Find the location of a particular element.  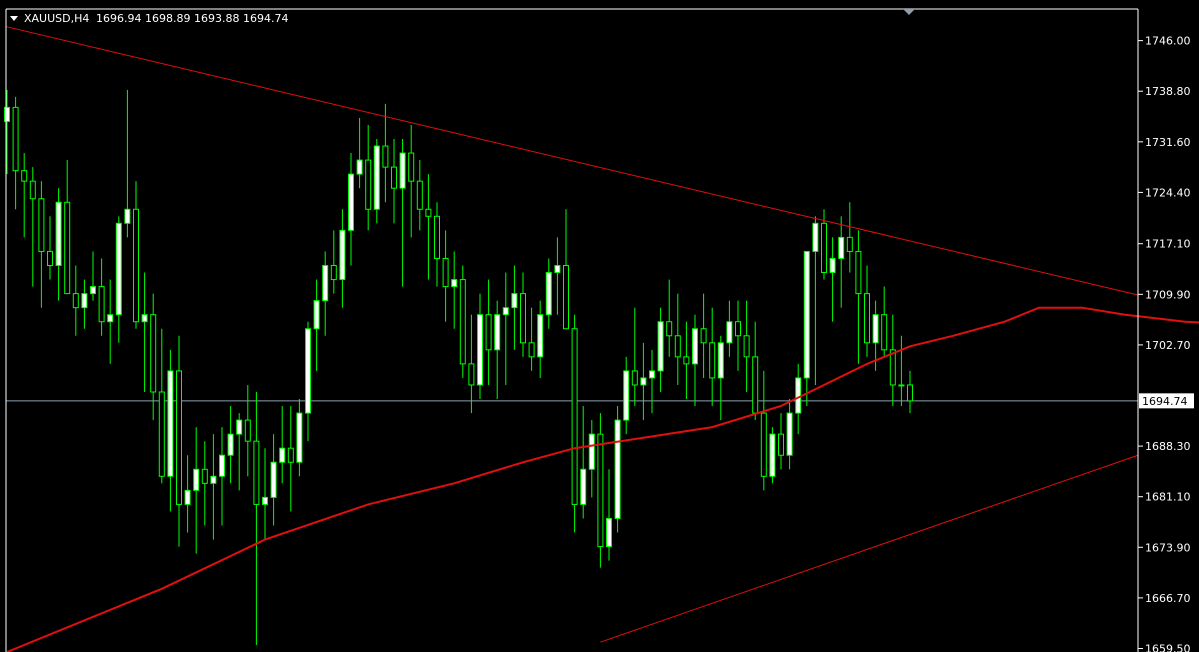

y-tick-label: 1673.90 is located at coordinates (1168, 547).